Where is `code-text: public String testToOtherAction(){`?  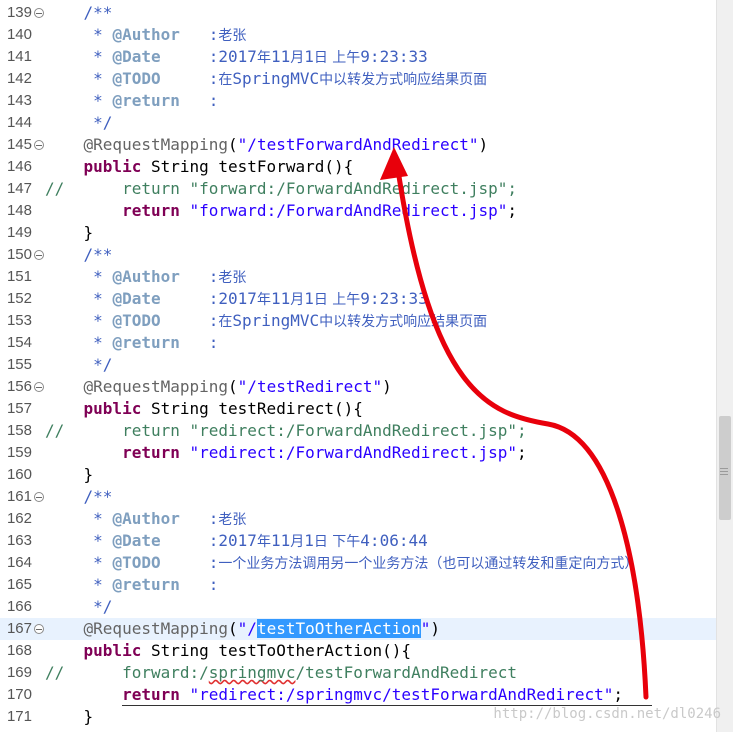
code-text: public String testToOtherAction(){ is located at coordinates (228, 651).